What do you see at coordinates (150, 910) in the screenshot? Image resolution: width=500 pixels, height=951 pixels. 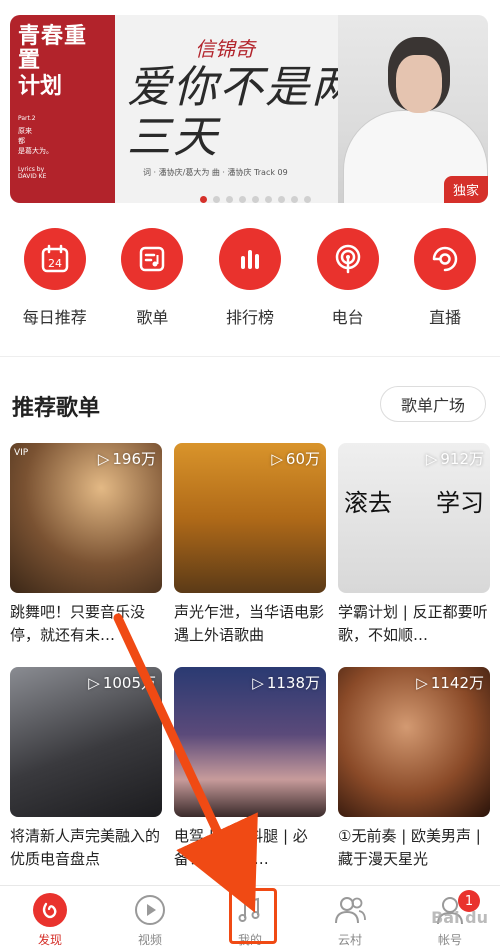 I see `video-icon` at bounding box center [150, 910].